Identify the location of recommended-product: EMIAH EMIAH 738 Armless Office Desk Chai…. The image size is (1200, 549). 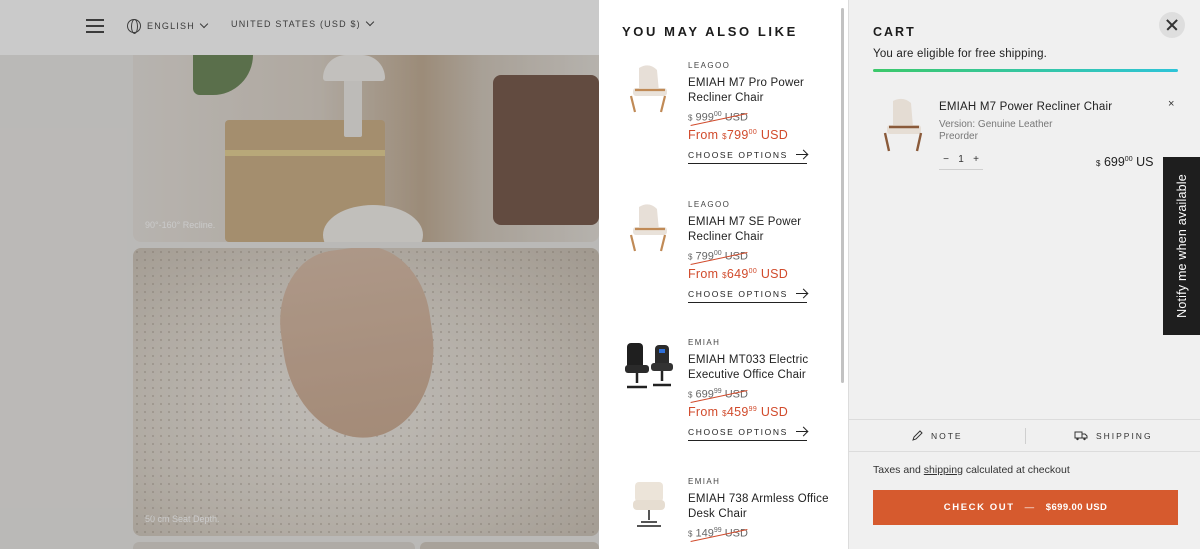
(731, 512).